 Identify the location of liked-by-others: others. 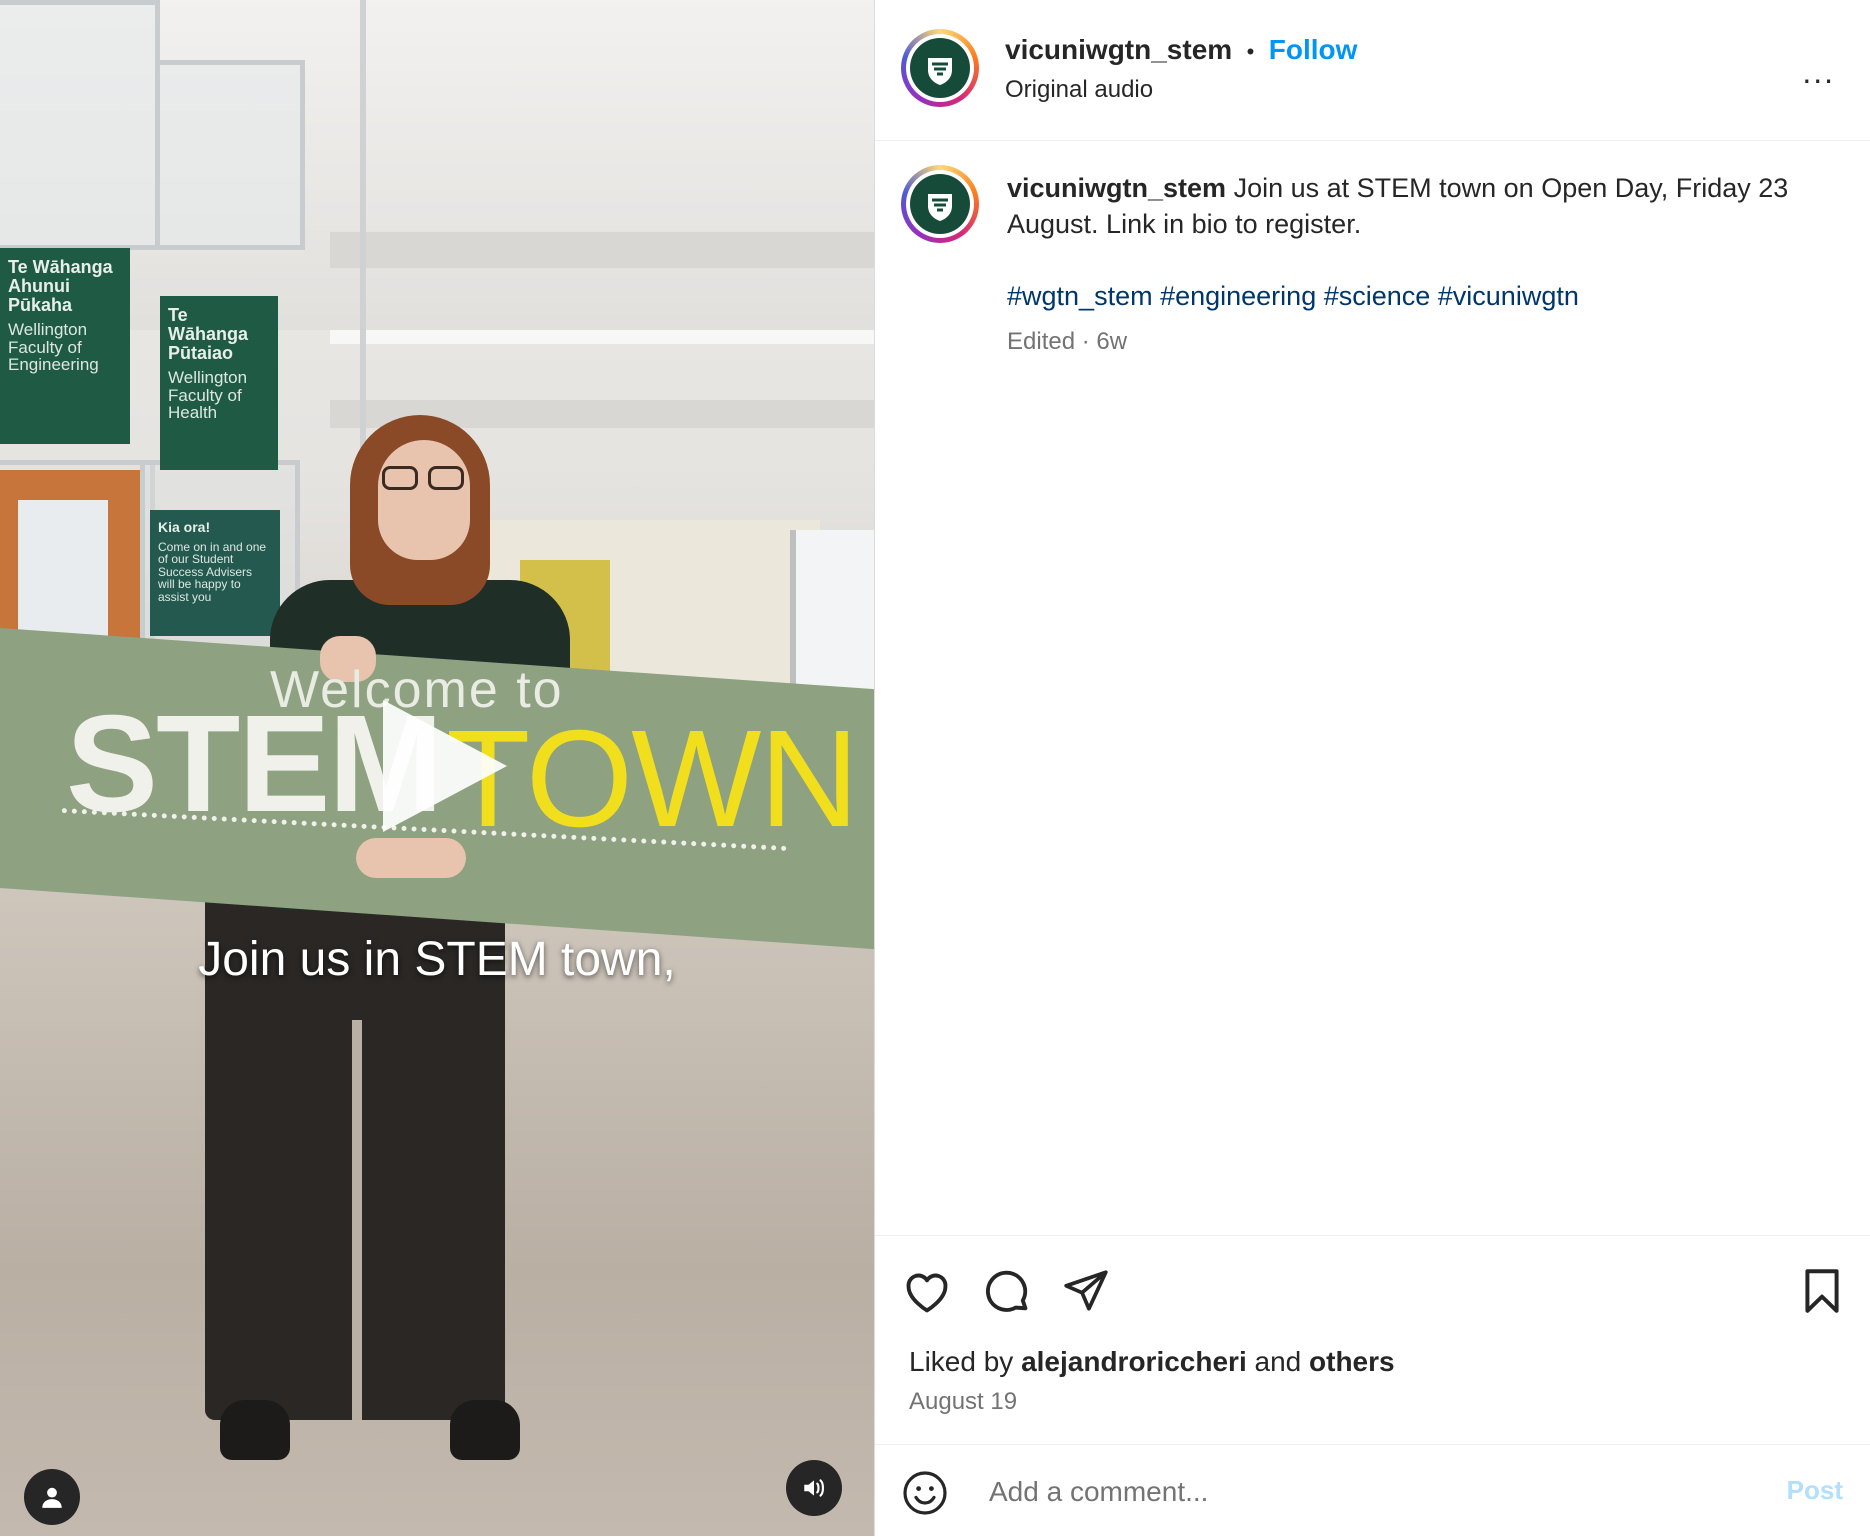
(1352, 1361).